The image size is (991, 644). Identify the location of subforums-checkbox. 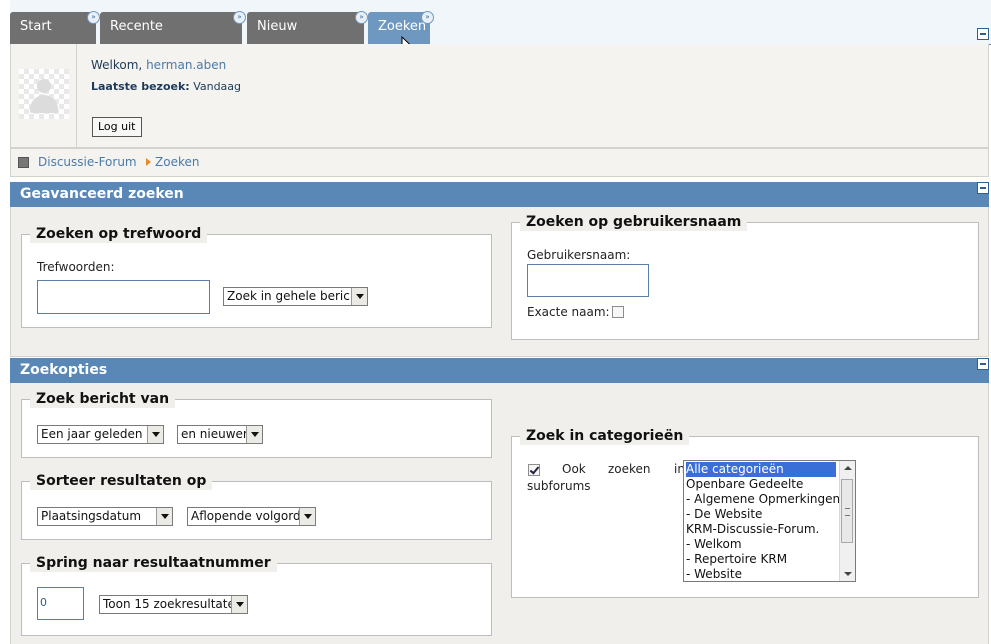
(534, 470).